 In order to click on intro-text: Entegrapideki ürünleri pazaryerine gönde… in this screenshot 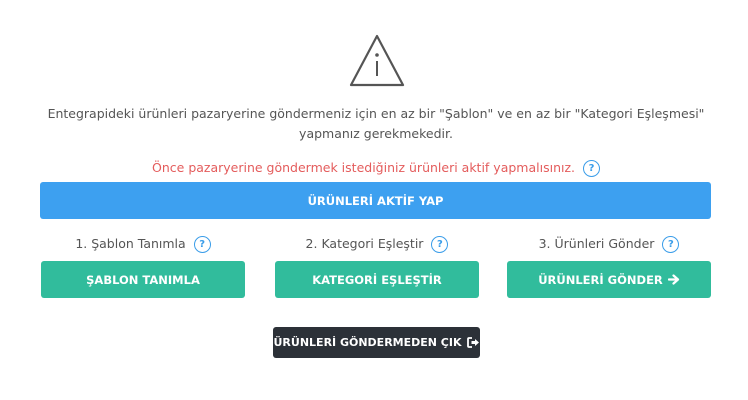, I will do `click(376, 124)`.